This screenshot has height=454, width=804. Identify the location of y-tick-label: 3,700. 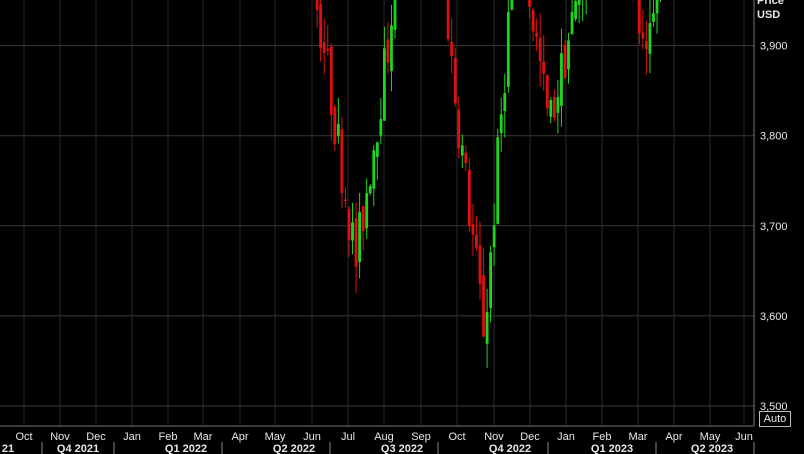
(774, 227).